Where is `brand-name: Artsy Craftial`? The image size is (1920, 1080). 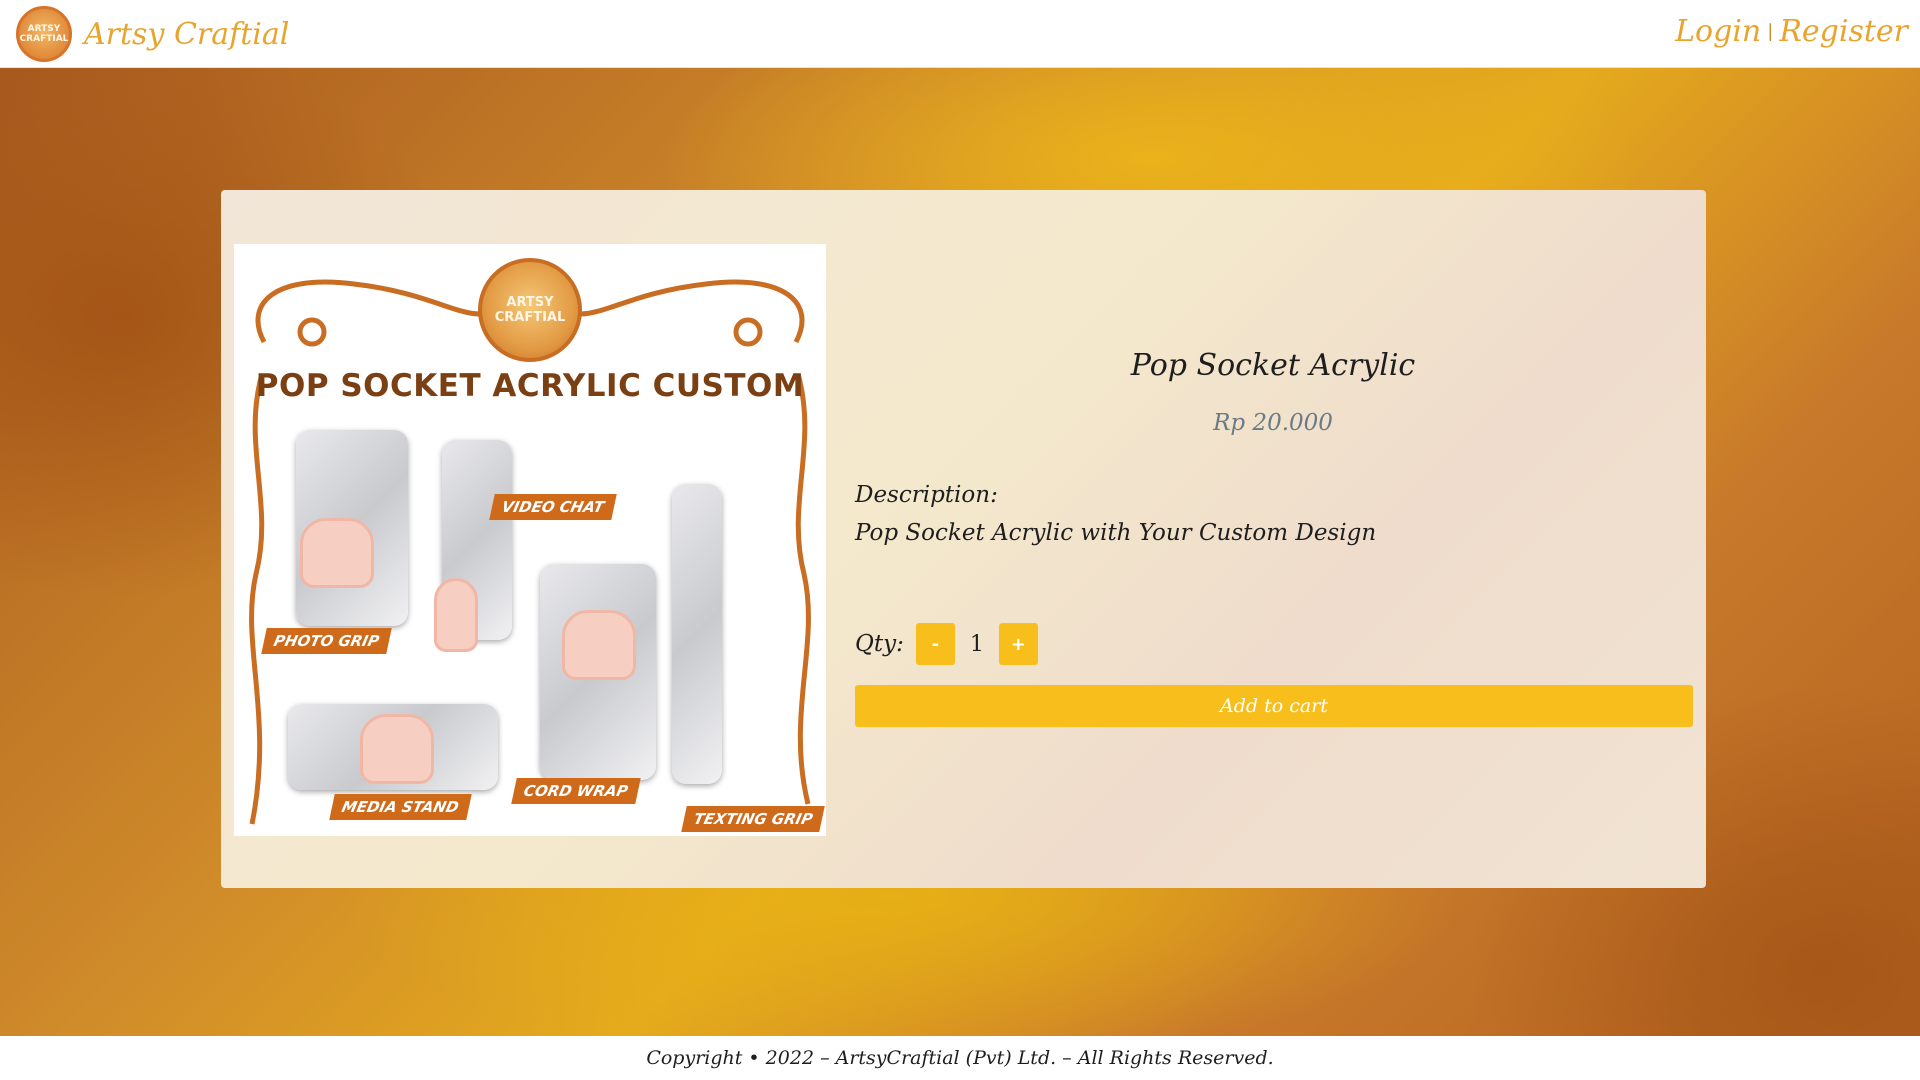 brand-name: Artsy Craftial is located at coordinates (187, 34).